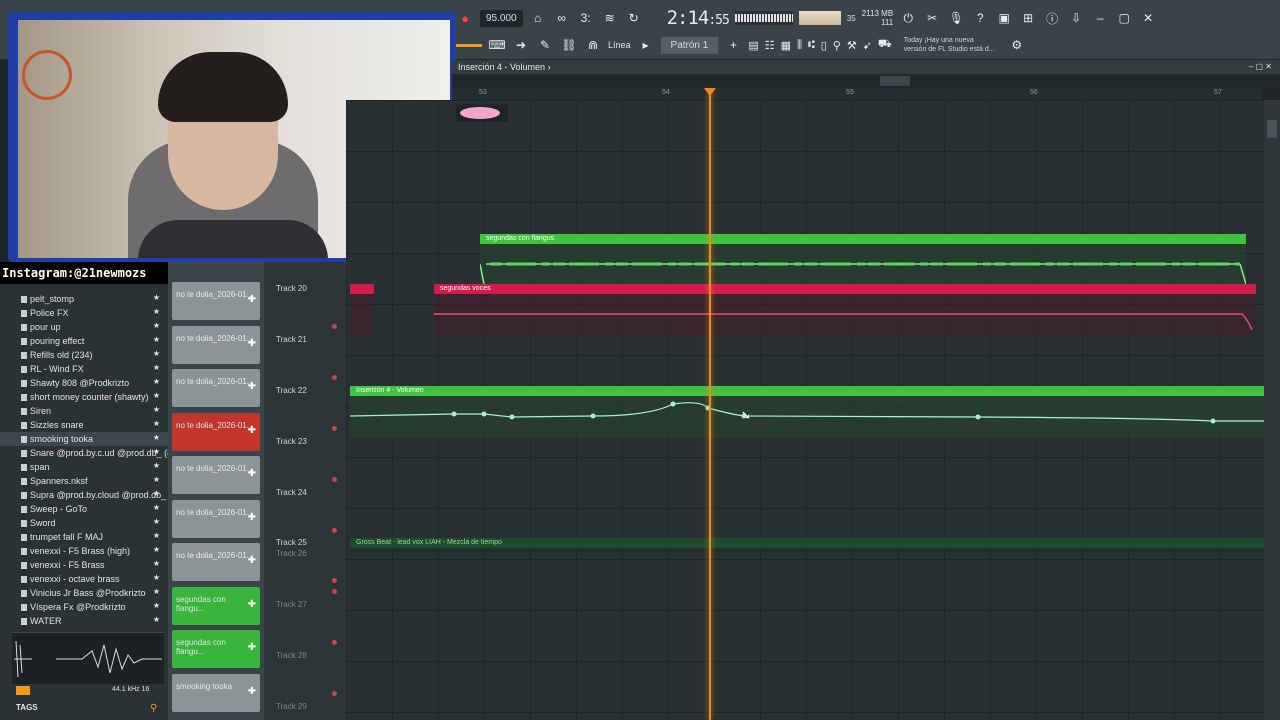 The height and width of the screenshot is (720, 1280). I want to click on playlist-window-icon: ▤, so click(753, 45).